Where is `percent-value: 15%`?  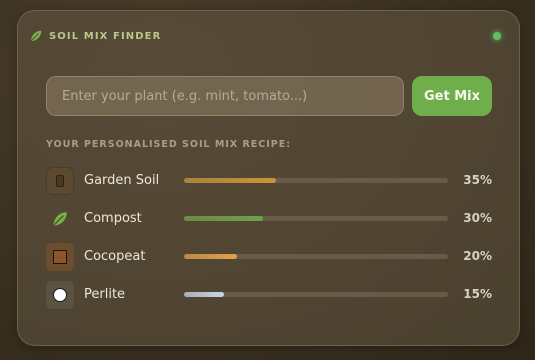
percent-value: 15% is located at coordinates (477, 294).